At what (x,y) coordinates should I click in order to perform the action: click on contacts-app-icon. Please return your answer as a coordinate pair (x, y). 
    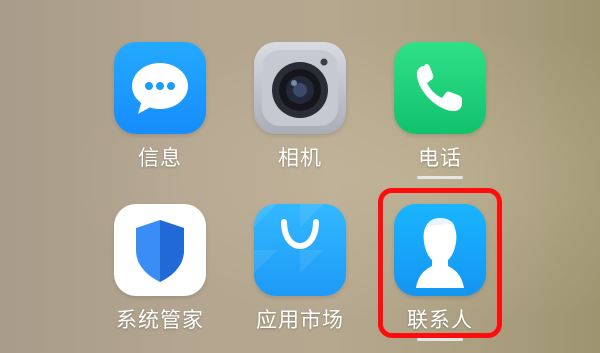
    Looking at the image, I should click on (440, 250).